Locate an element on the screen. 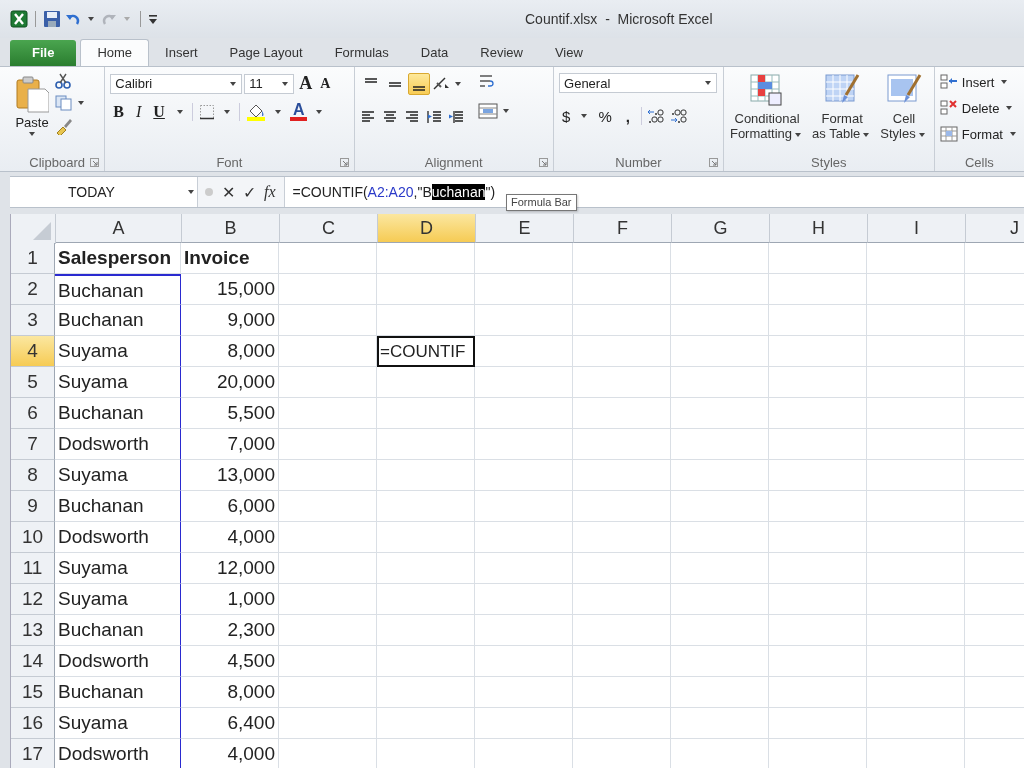 The height and width of the screenshot is (768, 1024). percent-button: % is located at coordinates (605, 116).